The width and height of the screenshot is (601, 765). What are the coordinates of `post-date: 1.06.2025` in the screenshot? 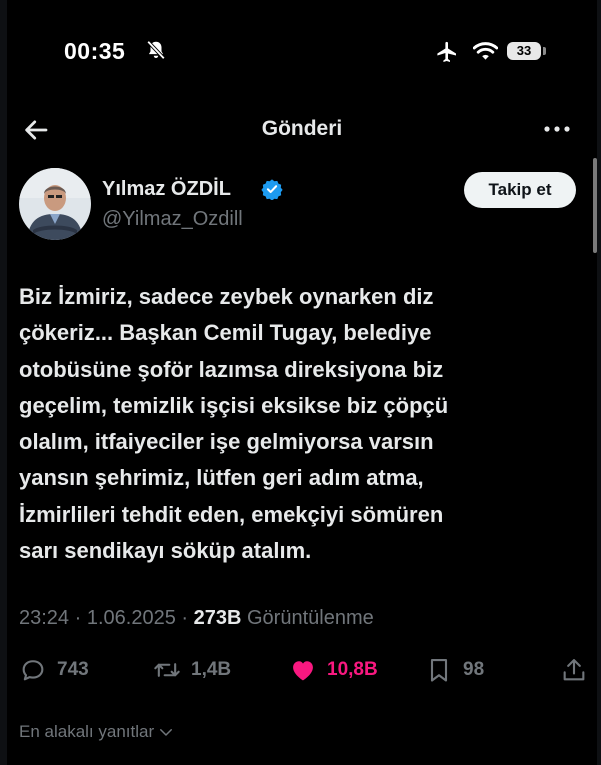 It's located at (131, 618).